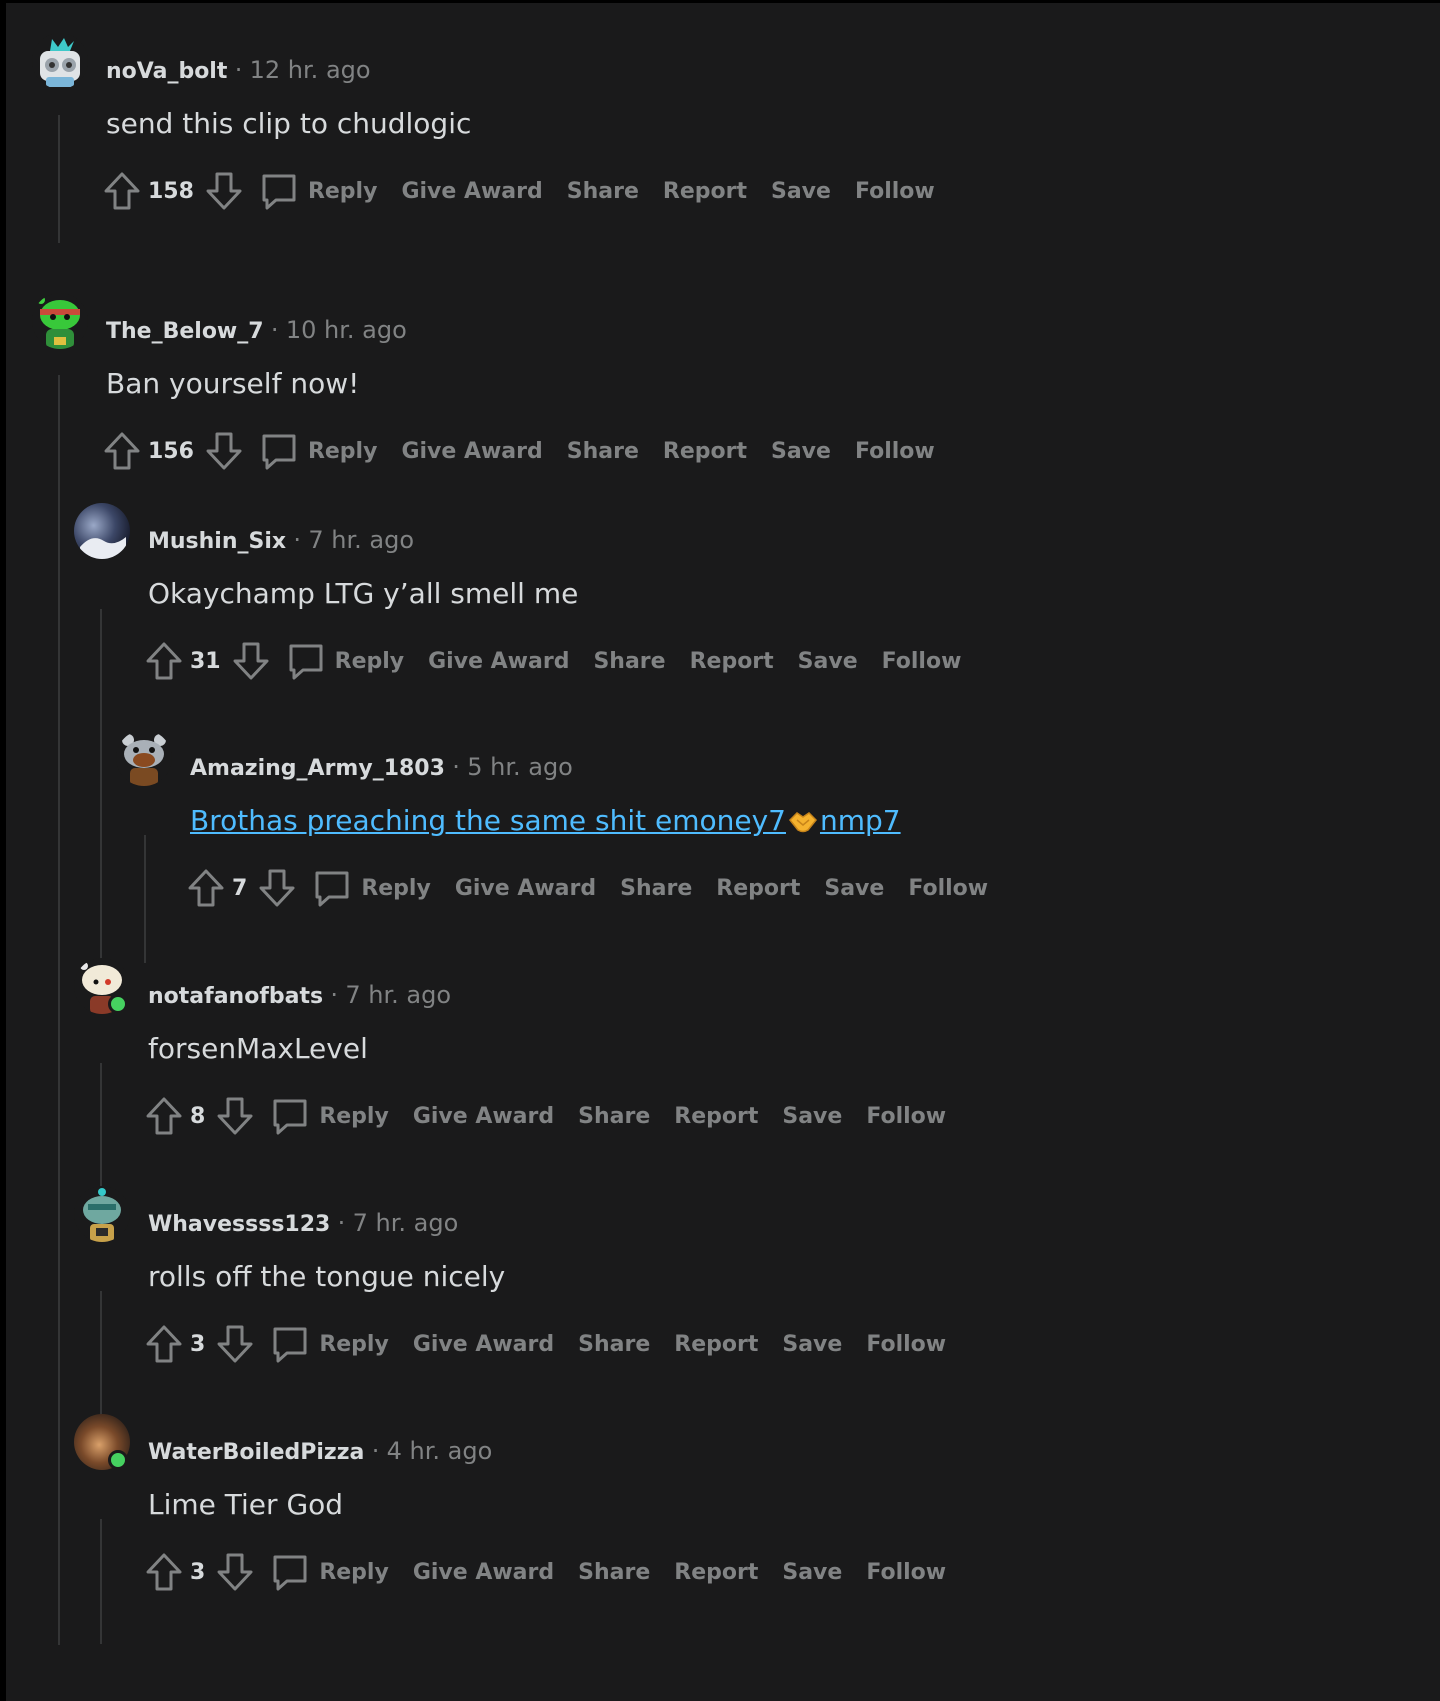  Describe the element at coordinates (118, 1004) in the screenshot. I see `online-status-indicator` at that location.